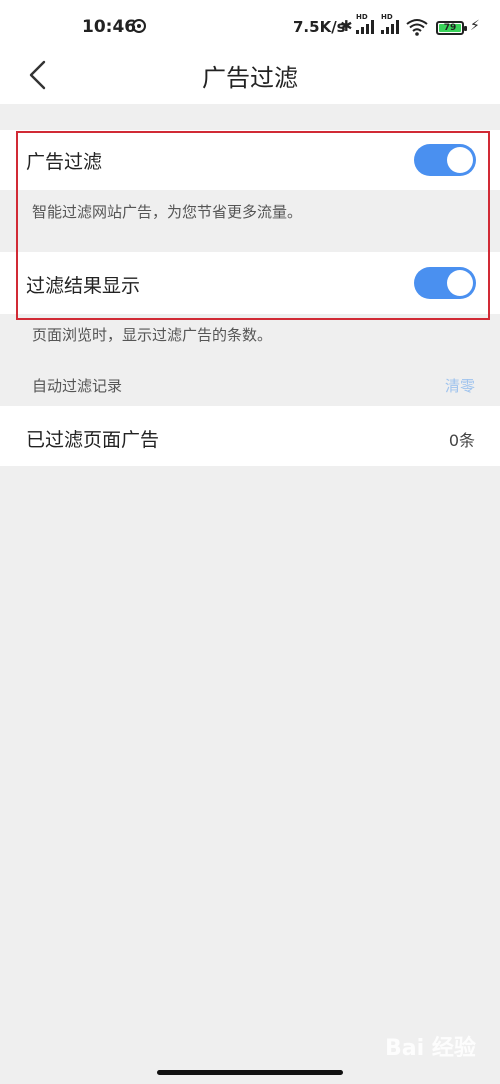  Describe the element at coordinates (460, 385) in the screenshot. I see `clear-button: 清零` at that location.